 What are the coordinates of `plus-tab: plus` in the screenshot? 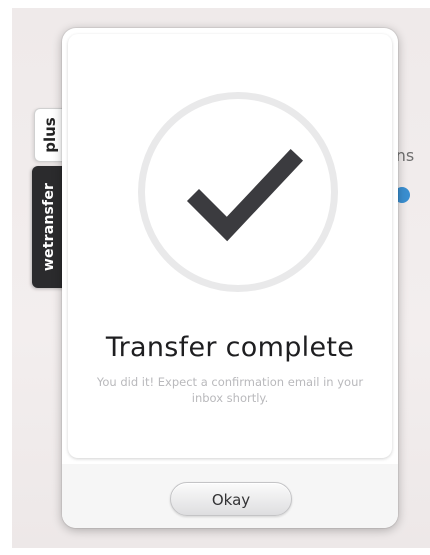 It's located at (49, 135).